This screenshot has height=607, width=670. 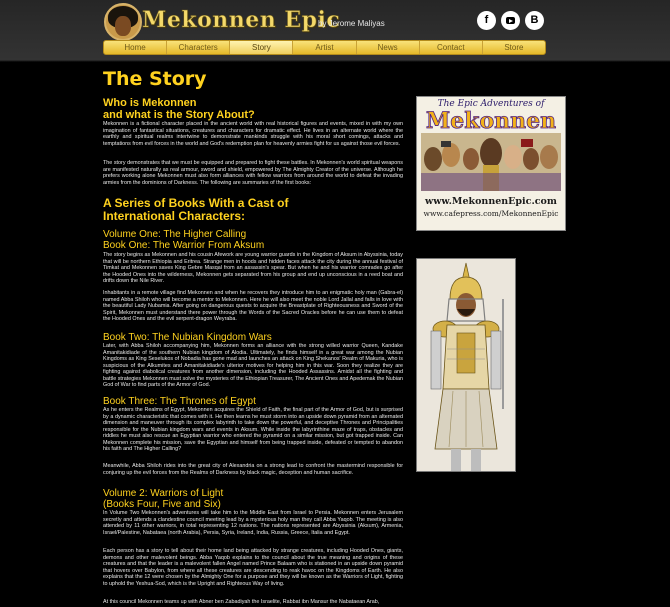 I want to click on nav-artist: Artist, so click(x=325, y=47).